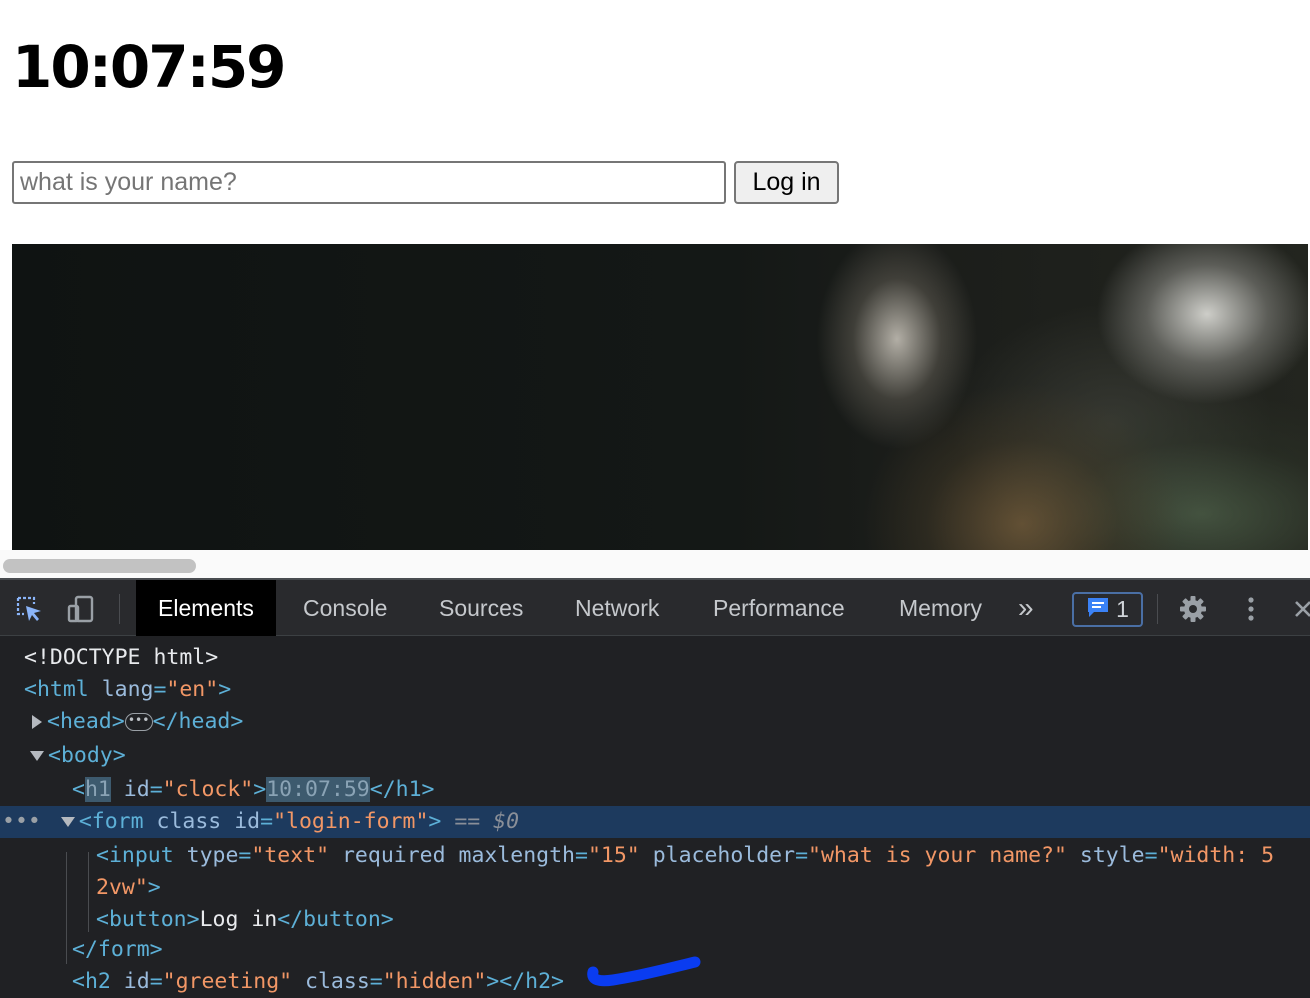  Describe the element at coordinates (1216, 855) in the screenshot. I see `input-attr-style-value: "width: 5` at that location.